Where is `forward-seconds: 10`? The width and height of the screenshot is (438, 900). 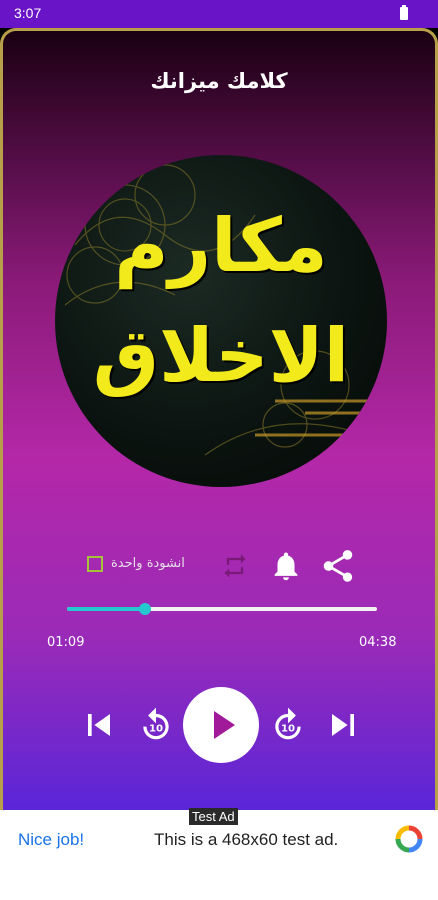
forward-seconds: 10 is located at coordinates (288, 729).